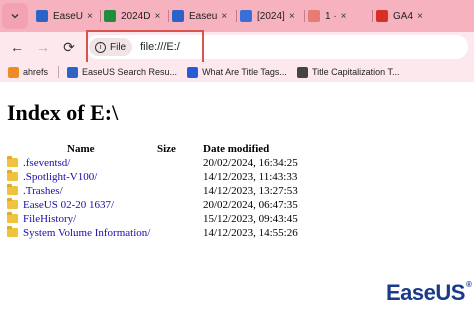 The height and width of the screenshot is (316, 474). I want to click on entry-link: .Spotlight-V100/, so click(60, 177).